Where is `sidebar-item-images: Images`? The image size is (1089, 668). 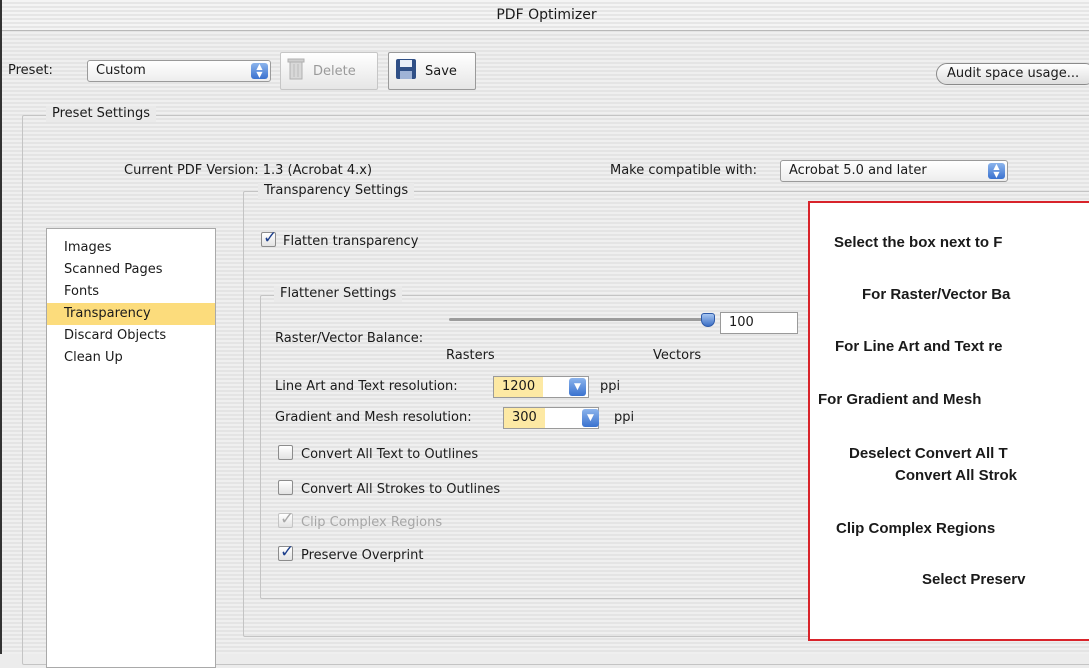 sidebar-item-images: Images is located at coordinates (131, 248).